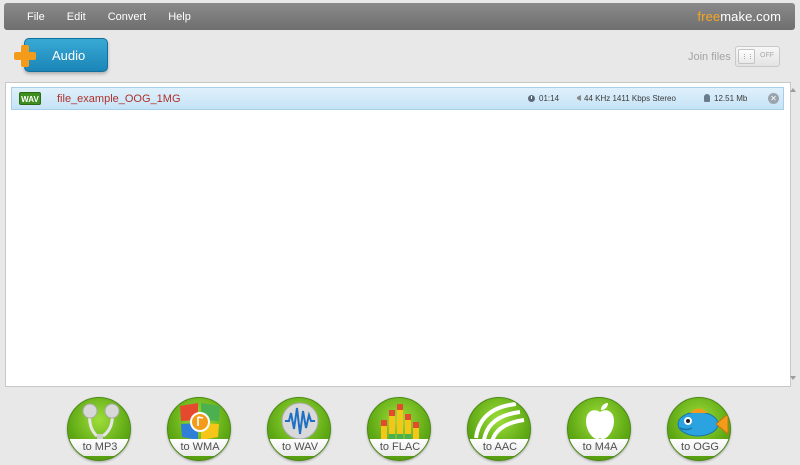  What do you see at coordinates (299, 447) in the screenshot?
I see `to-wav-label: to WAV` at bounding box center [299, 447].